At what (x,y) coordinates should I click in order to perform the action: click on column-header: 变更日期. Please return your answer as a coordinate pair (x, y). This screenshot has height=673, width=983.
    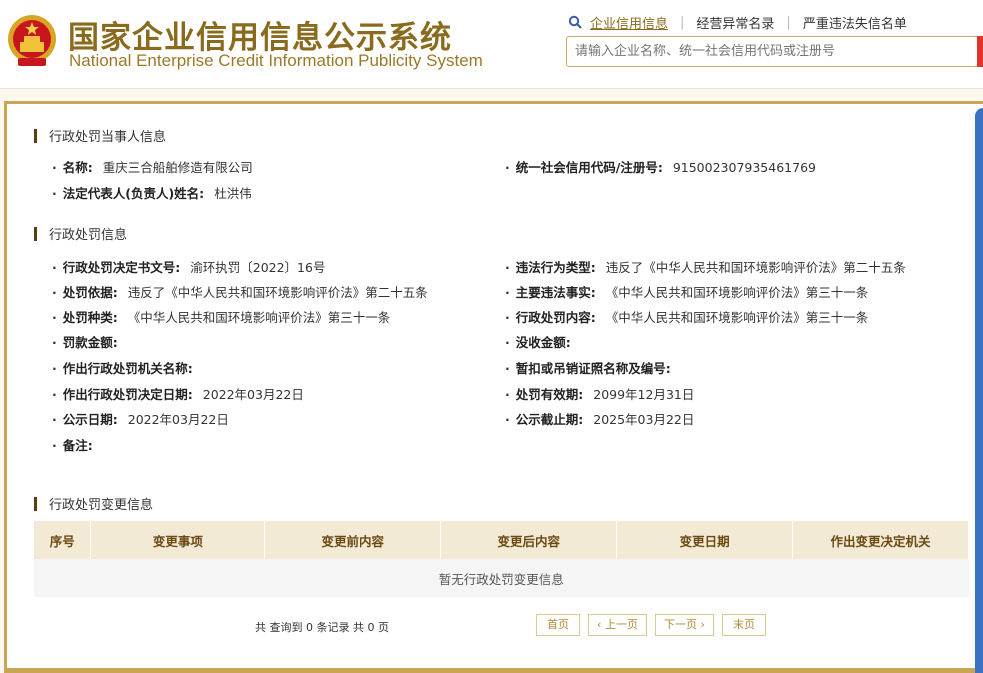
    Looking at the image, I should click on (705, 540).